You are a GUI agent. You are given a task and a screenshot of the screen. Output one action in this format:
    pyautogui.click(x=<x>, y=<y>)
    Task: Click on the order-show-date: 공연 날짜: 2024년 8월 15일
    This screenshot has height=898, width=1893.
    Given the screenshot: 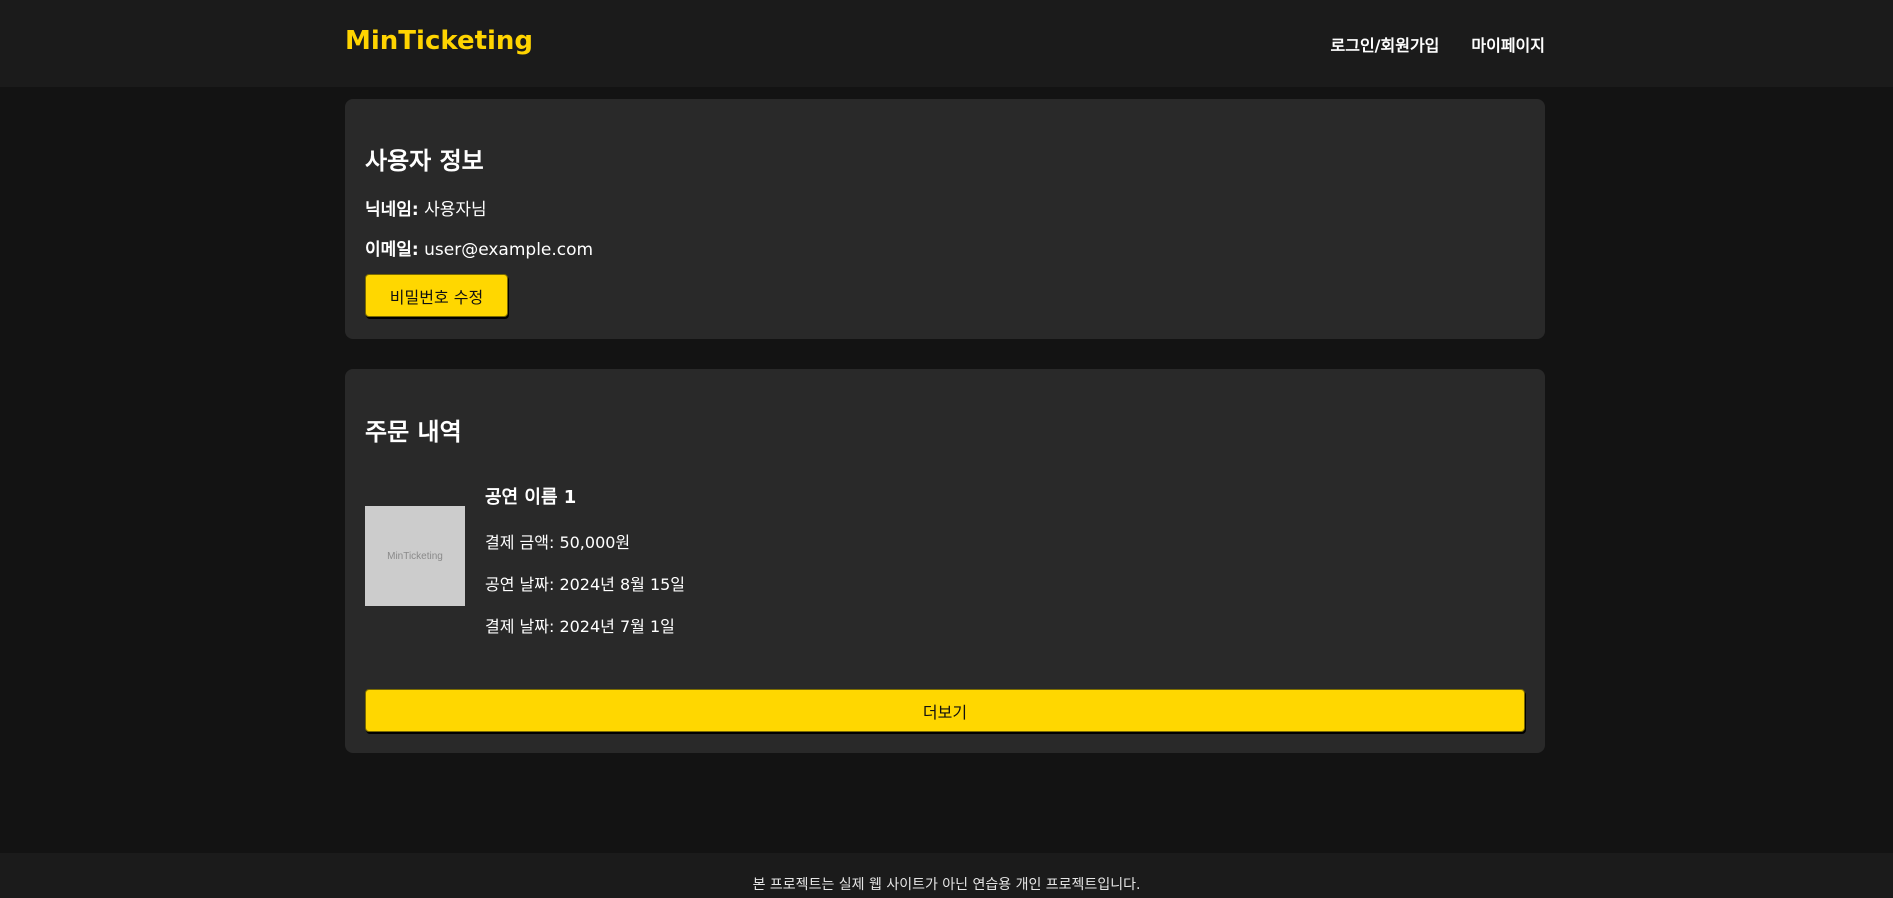 What is the action you would take?
    pyautogui.click(x=585, y=584)
    